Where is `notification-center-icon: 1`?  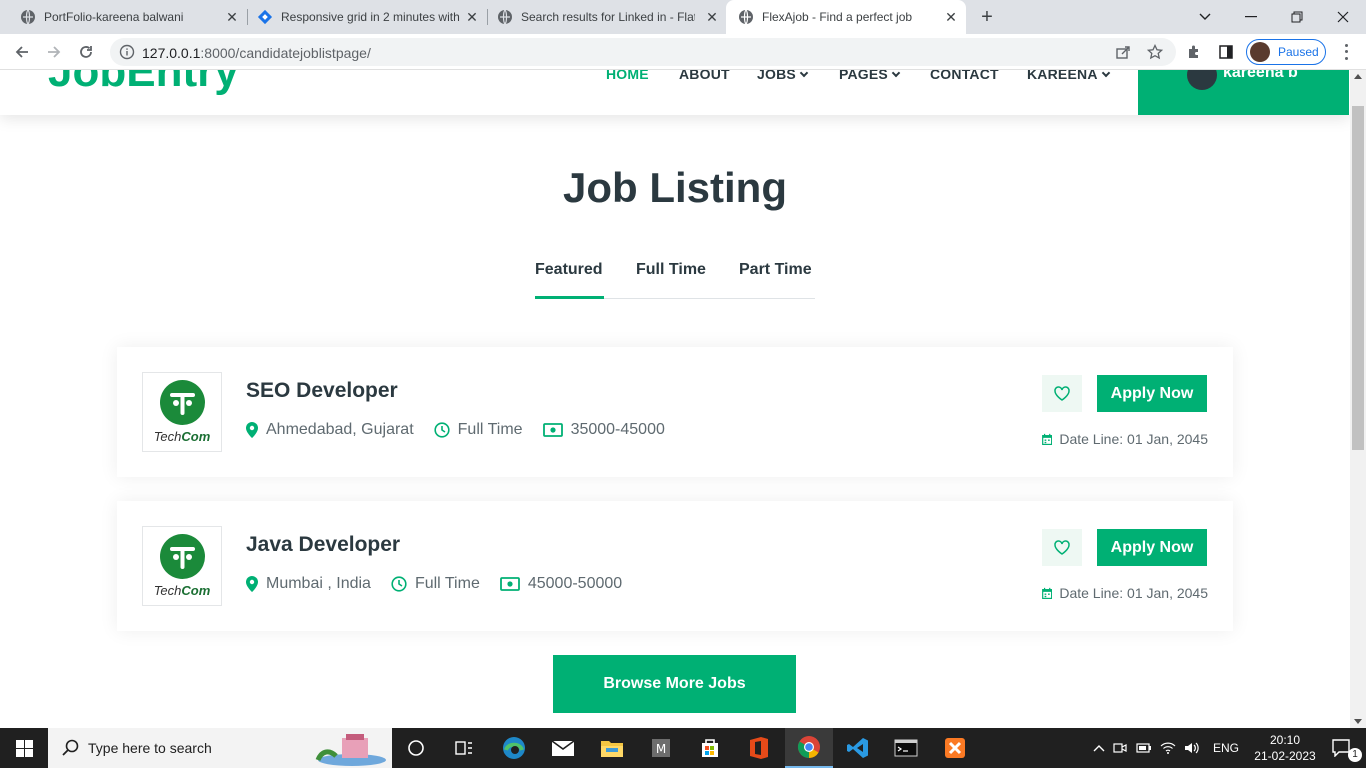
notification-center-icon: 1 is located at coordinates (1342, 748).